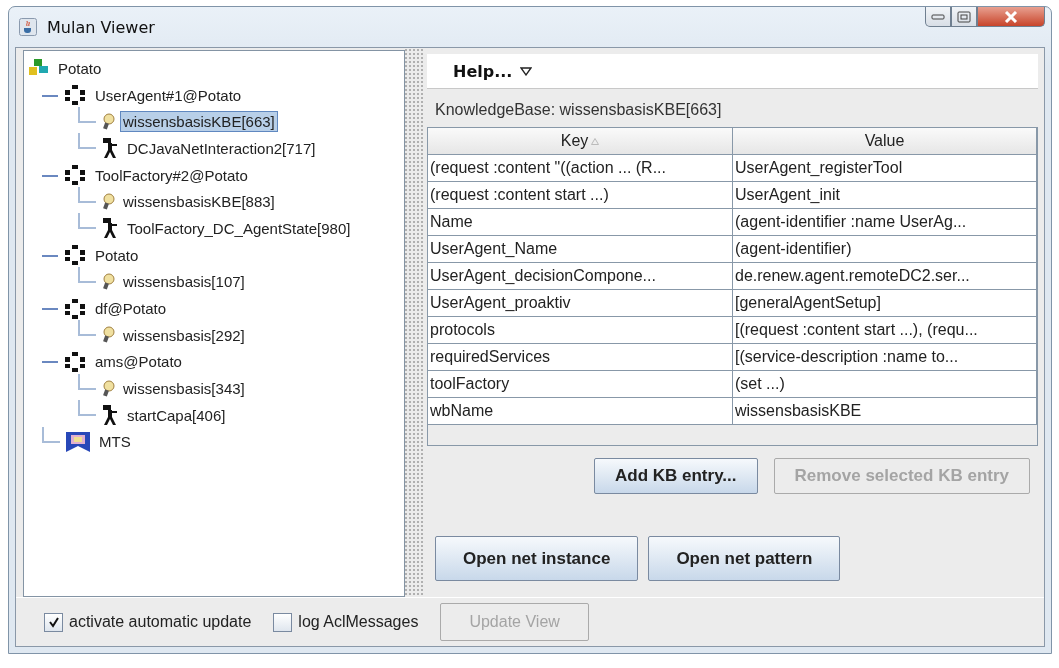 The image size is (1059, 668). What do you see at coordinates (744, 558) in the screenshot?
I see `open-pattern-button: Open net pattern` at bounding box center [744, 558].